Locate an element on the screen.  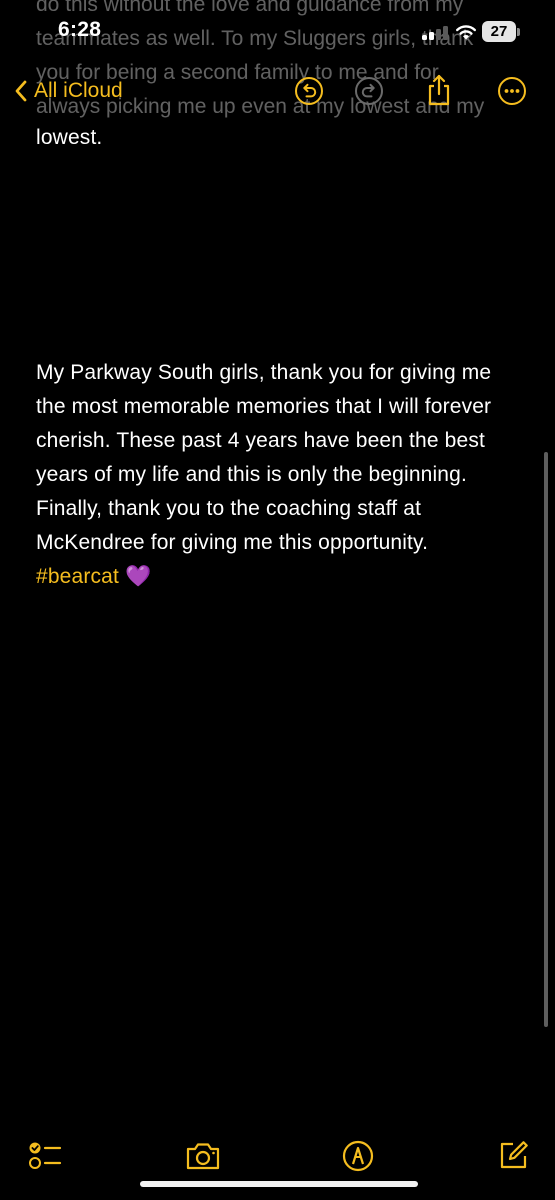
cellular-signal-icon is located at coordinates (437, 33).